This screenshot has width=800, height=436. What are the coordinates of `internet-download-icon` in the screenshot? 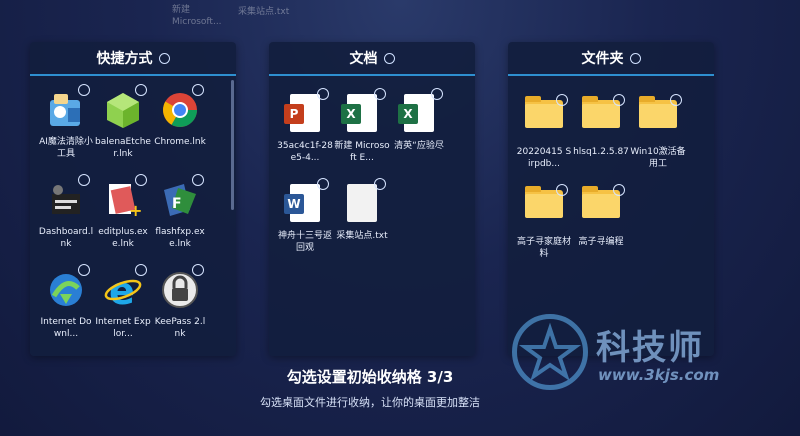 It's located at (68, 287).